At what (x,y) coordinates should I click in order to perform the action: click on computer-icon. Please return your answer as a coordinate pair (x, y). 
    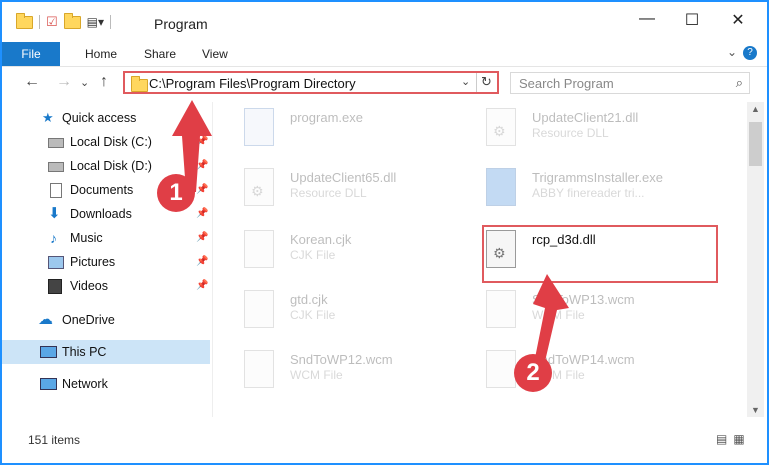
    Looking at the image, I should click on (48, 352).